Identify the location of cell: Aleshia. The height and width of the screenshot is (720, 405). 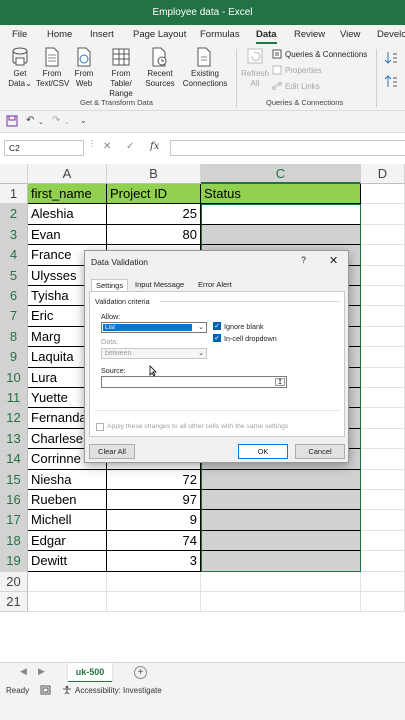
(67, 214).